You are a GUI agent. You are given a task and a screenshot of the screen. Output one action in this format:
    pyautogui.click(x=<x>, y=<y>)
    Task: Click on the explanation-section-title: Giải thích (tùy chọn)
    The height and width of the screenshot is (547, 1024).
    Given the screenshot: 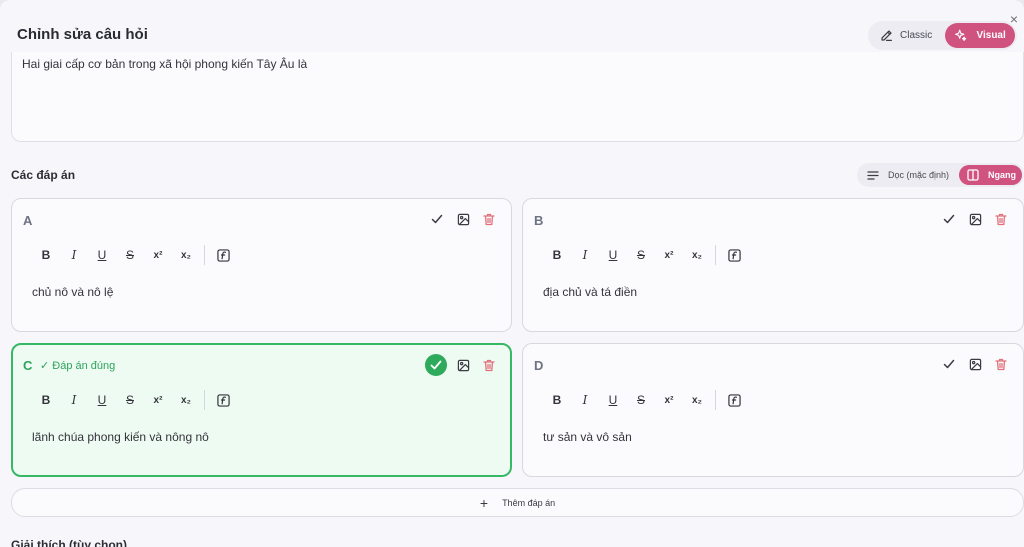 What is the action you would take?
    pyautogui.click(x=69, y=542)
    